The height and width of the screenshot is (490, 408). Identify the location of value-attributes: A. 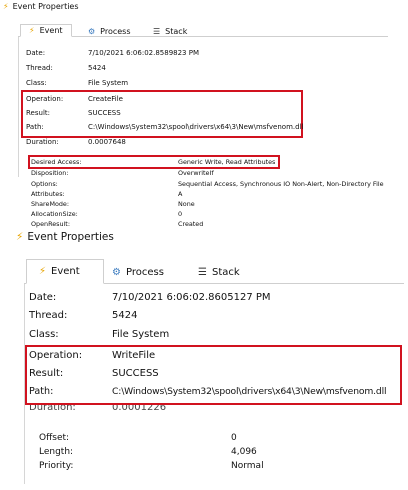
(180, 194).